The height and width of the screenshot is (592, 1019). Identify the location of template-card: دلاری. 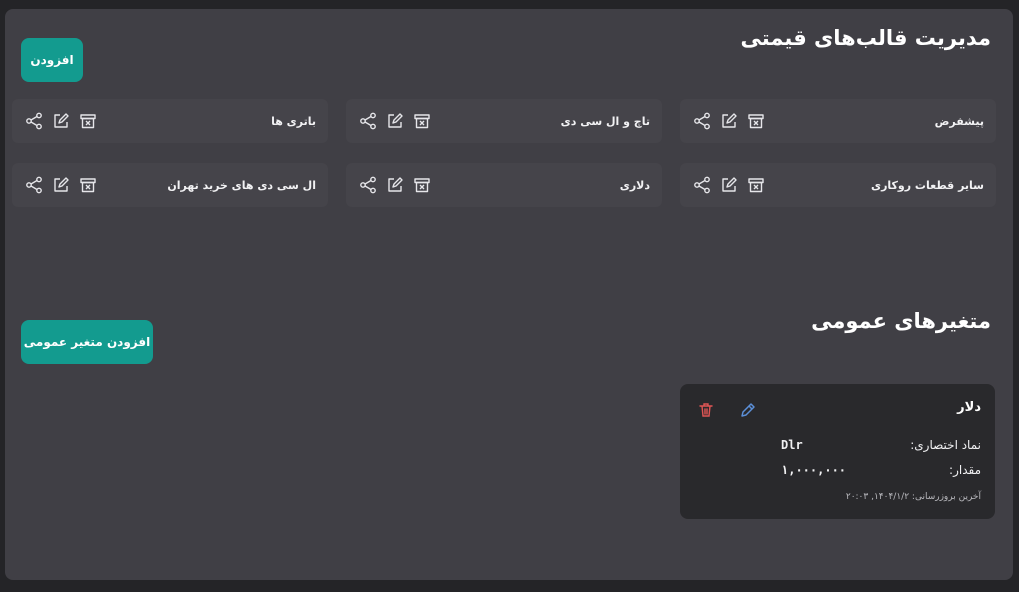
(504, 185).